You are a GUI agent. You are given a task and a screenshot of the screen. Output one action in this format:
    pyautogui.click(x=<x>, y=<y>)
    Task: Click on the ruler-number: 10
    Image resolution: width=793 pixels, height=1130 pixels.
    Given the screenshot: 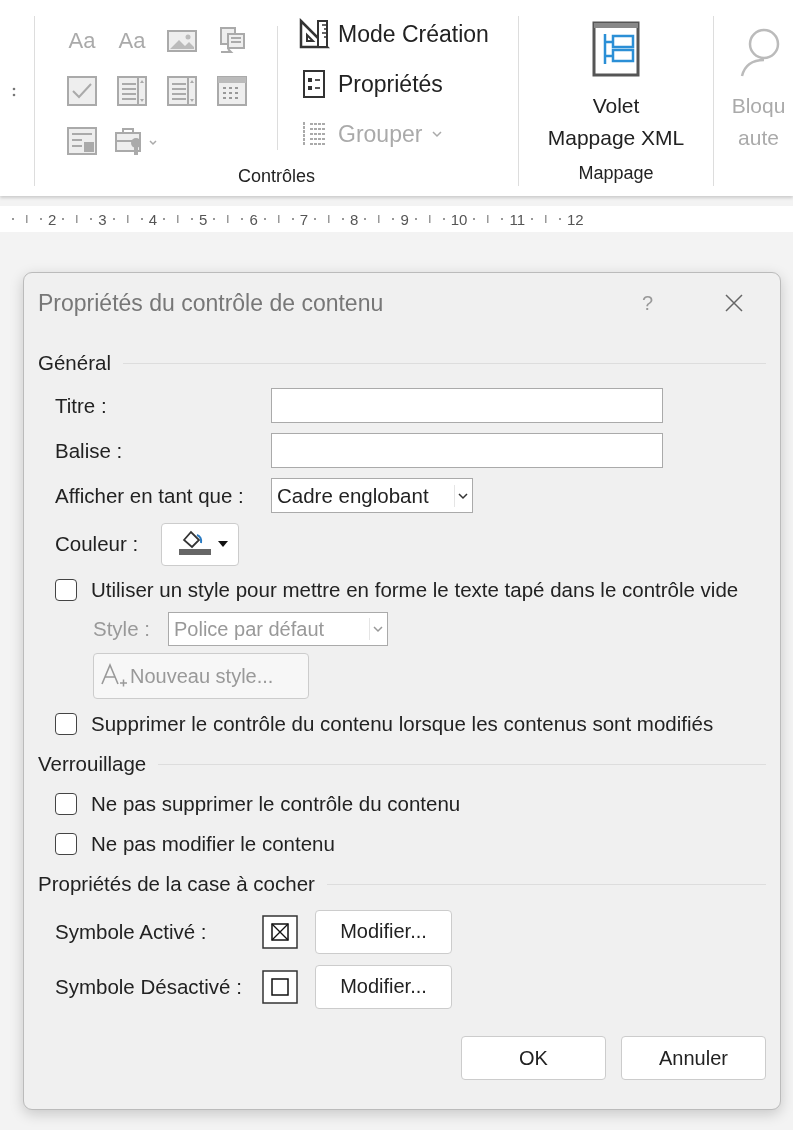 What is the action you would take?
    pyautogui.click(x=459, y=219)
    